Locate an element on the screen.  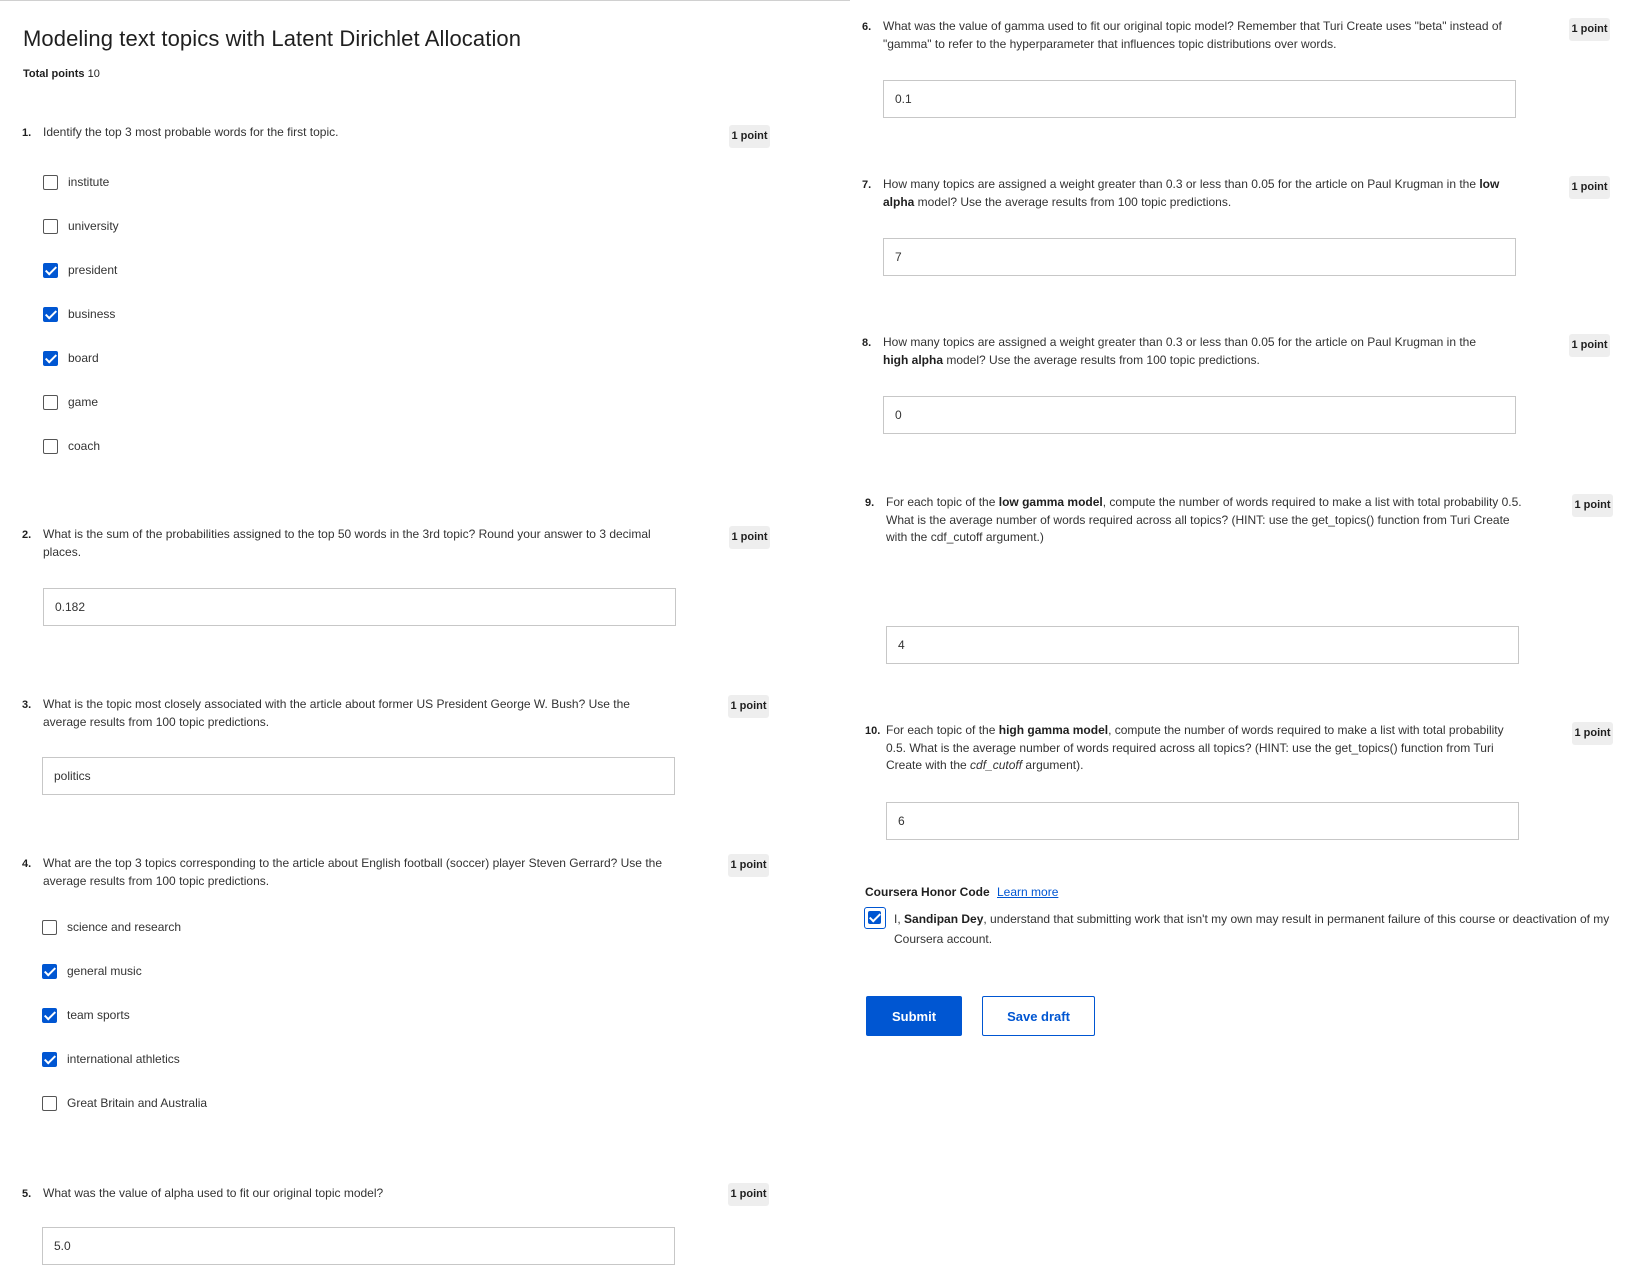
question-number: 8. is located at coordinates (867, 343).